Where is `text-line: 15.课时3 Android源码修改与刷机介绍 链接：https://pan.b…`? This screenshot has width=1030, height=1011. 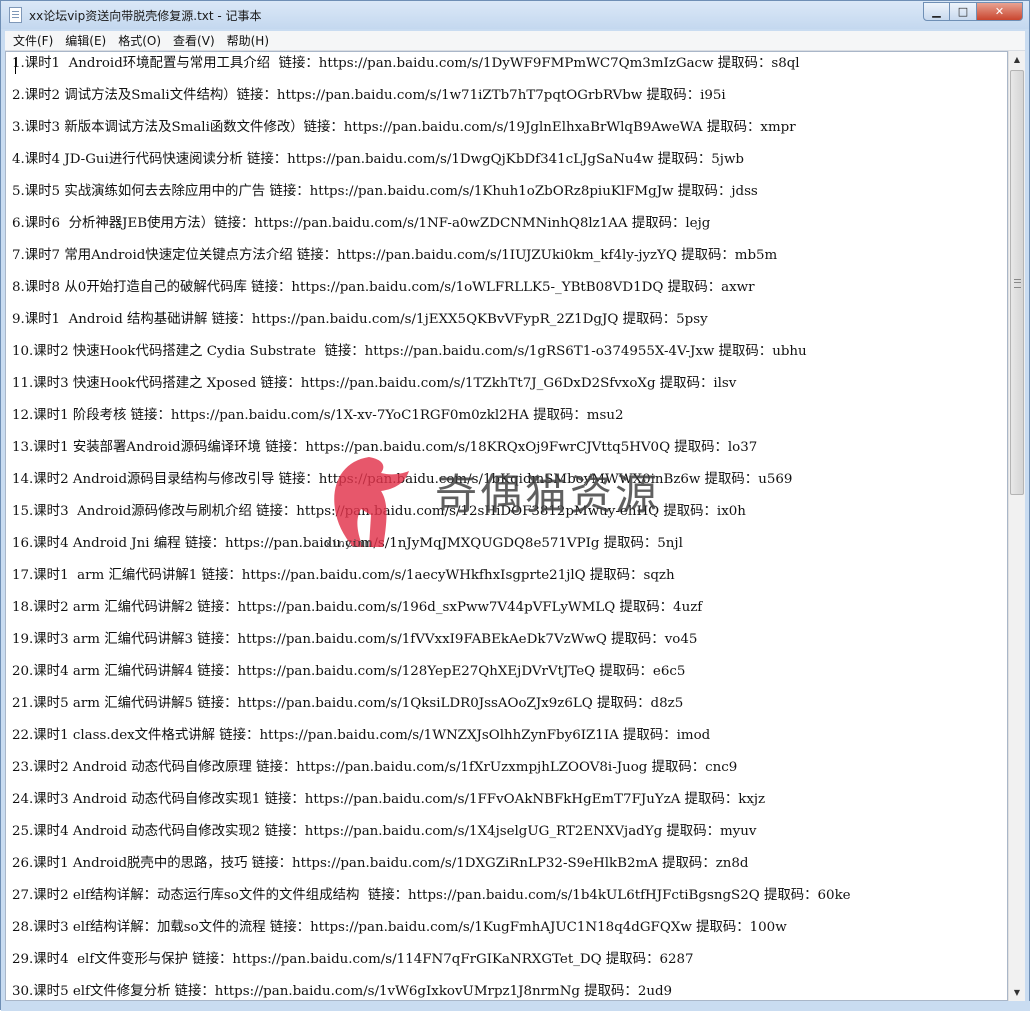 text-line: 15.课时3 Android源码修改与刷机介绍 链接：https://pan.b… is located at coordinates (379, 512).